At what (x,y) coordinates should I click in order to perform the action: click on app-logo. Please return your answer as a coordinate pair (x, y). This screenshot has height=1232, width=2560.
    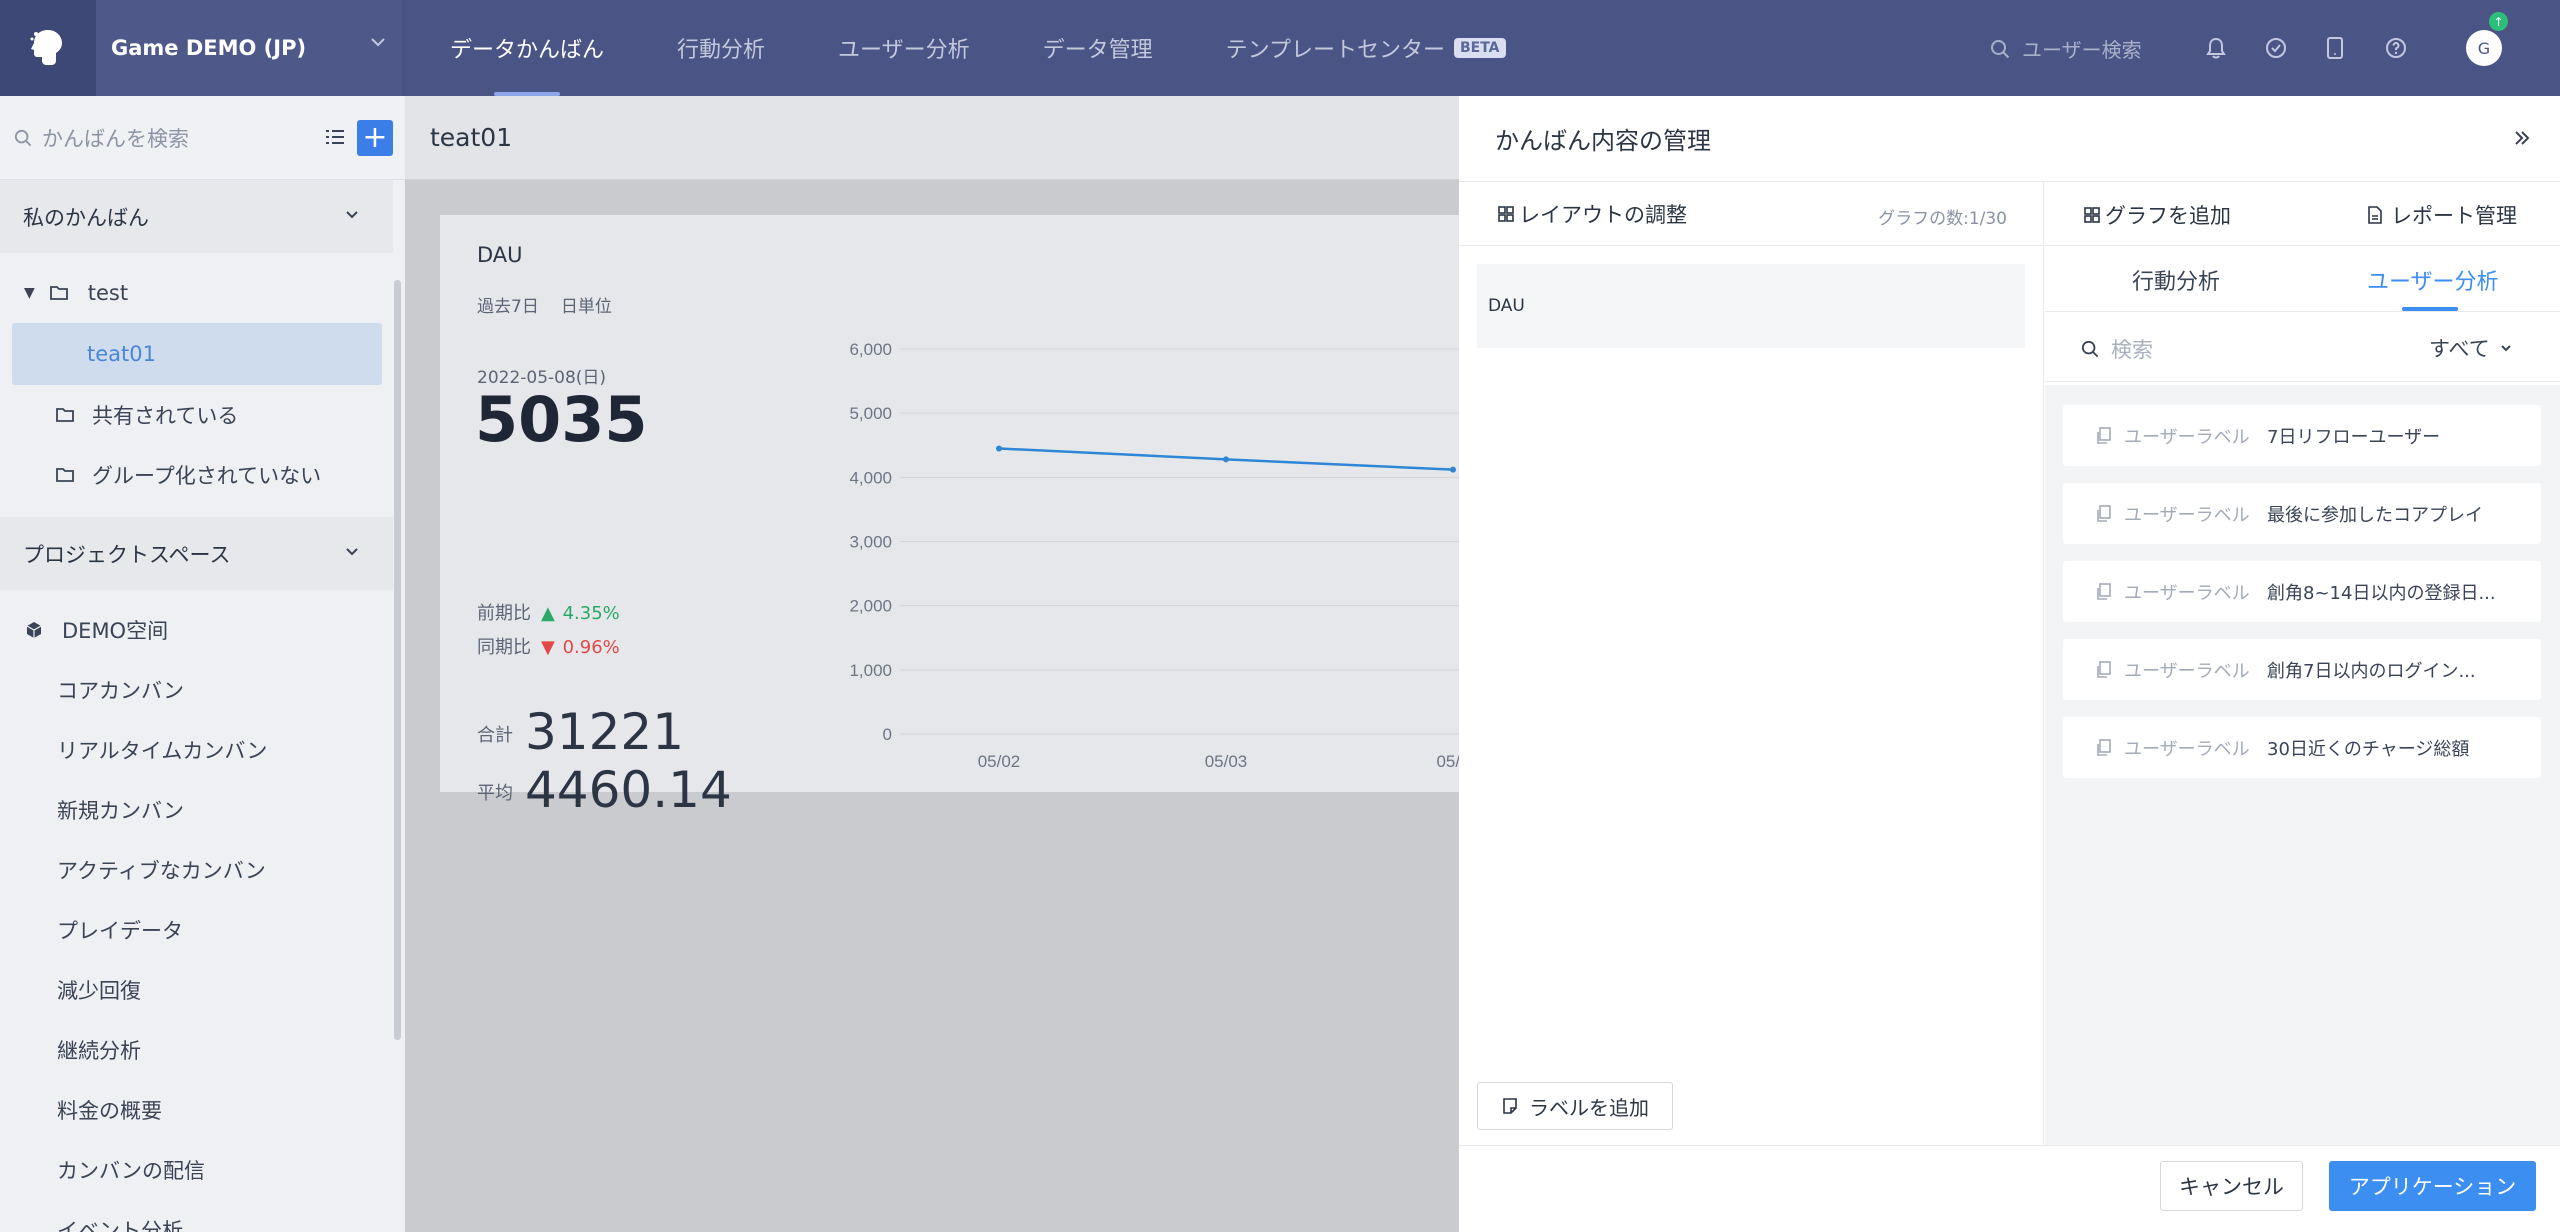
    Looking at the image, I should click on (48, 48).